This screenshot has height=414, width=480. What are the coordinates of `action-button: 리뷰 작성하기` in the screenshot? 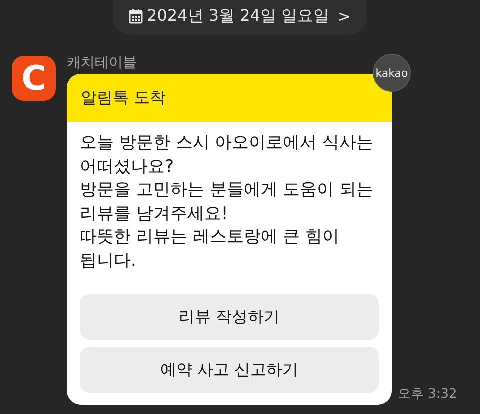 It's located at (229, 317).